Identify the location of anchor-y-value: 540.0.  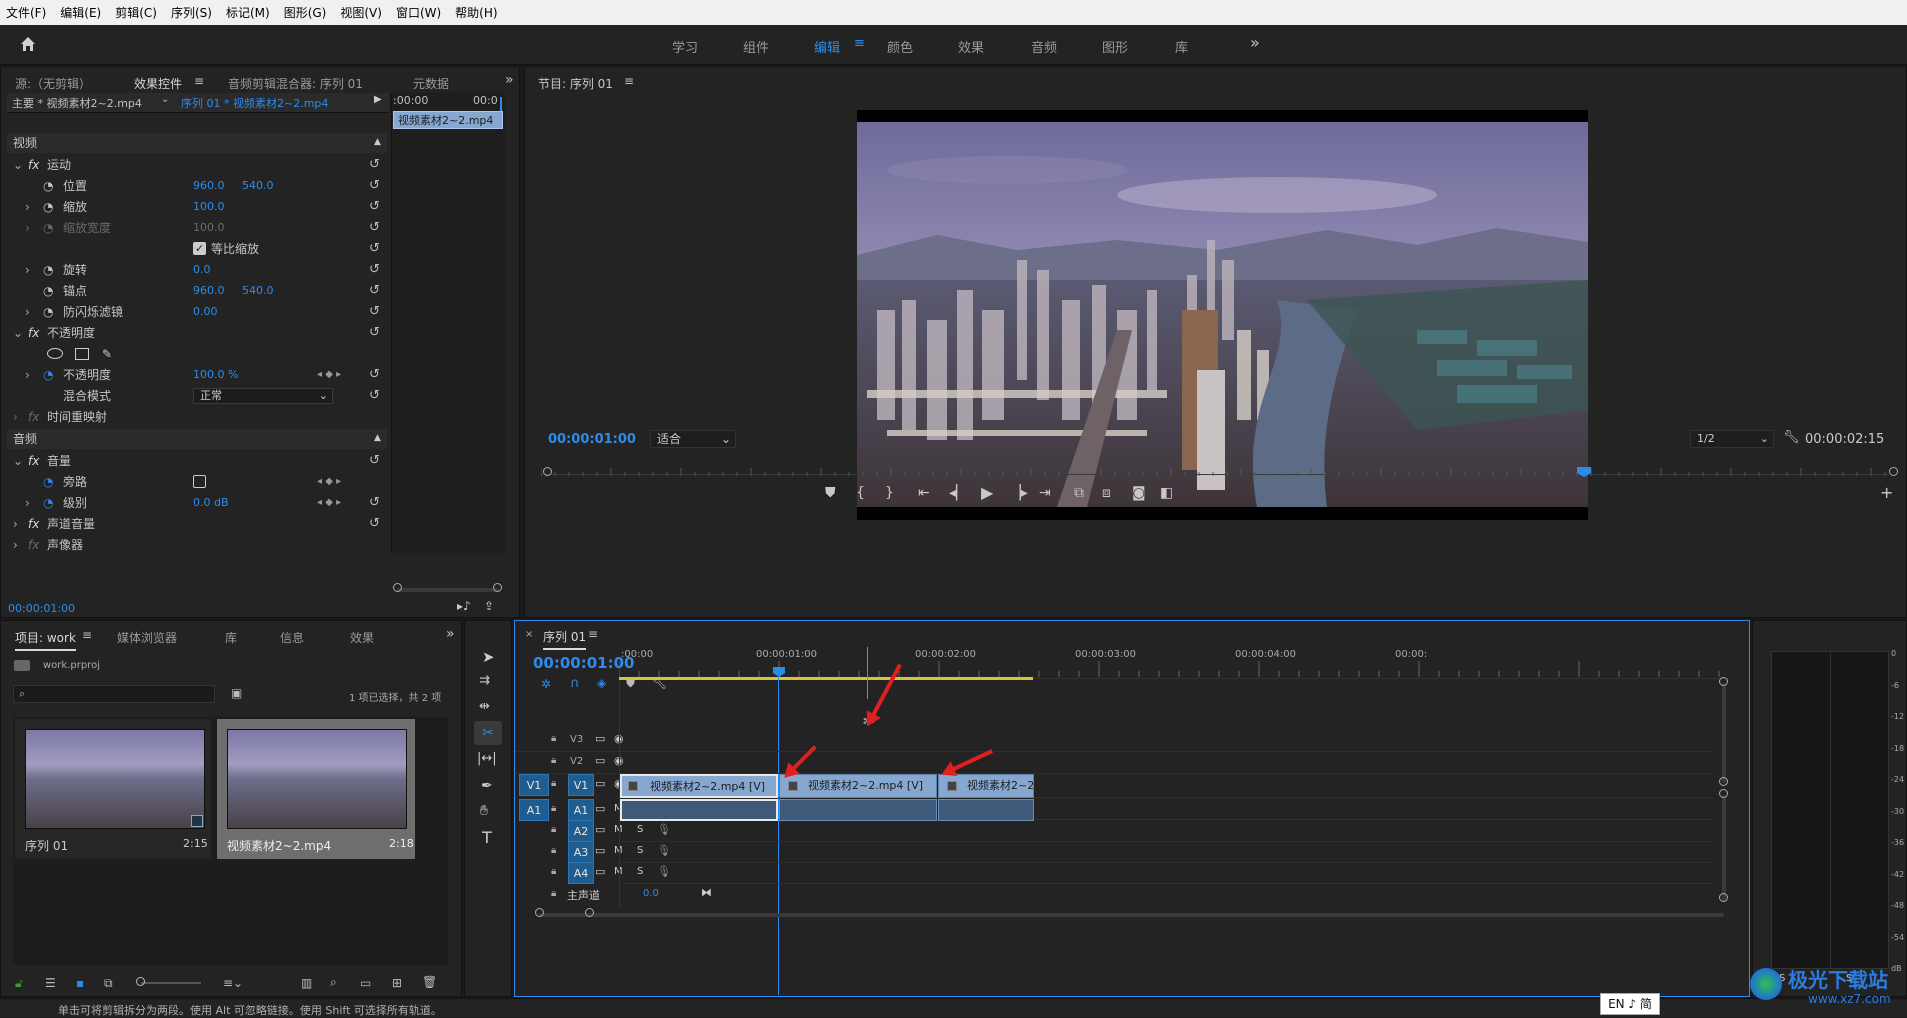
(258, 290).